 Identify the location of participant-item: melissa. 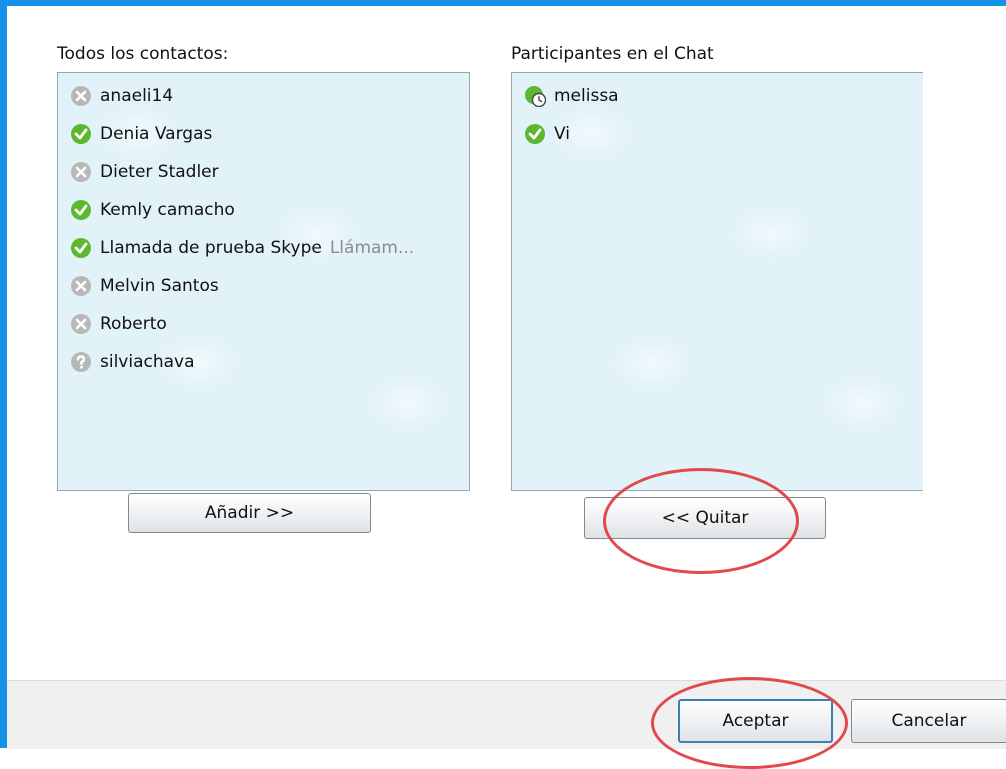
(571, 96).